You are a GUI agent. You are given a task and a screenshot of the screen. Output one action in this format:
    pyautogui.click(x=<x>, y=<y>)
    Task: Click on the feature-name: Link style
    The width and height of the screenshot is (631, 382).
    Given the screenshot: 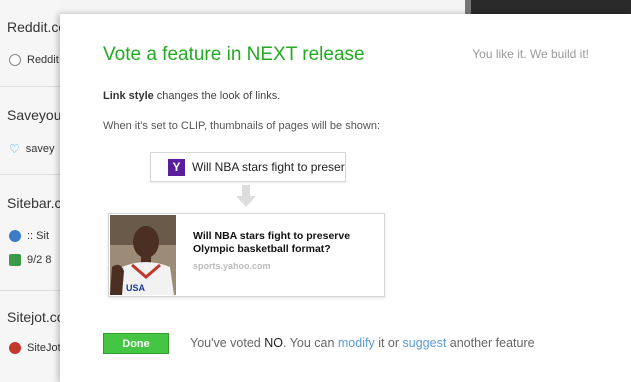 What is the action you would take?
    pyautogui.click(x=128, y=96)
    